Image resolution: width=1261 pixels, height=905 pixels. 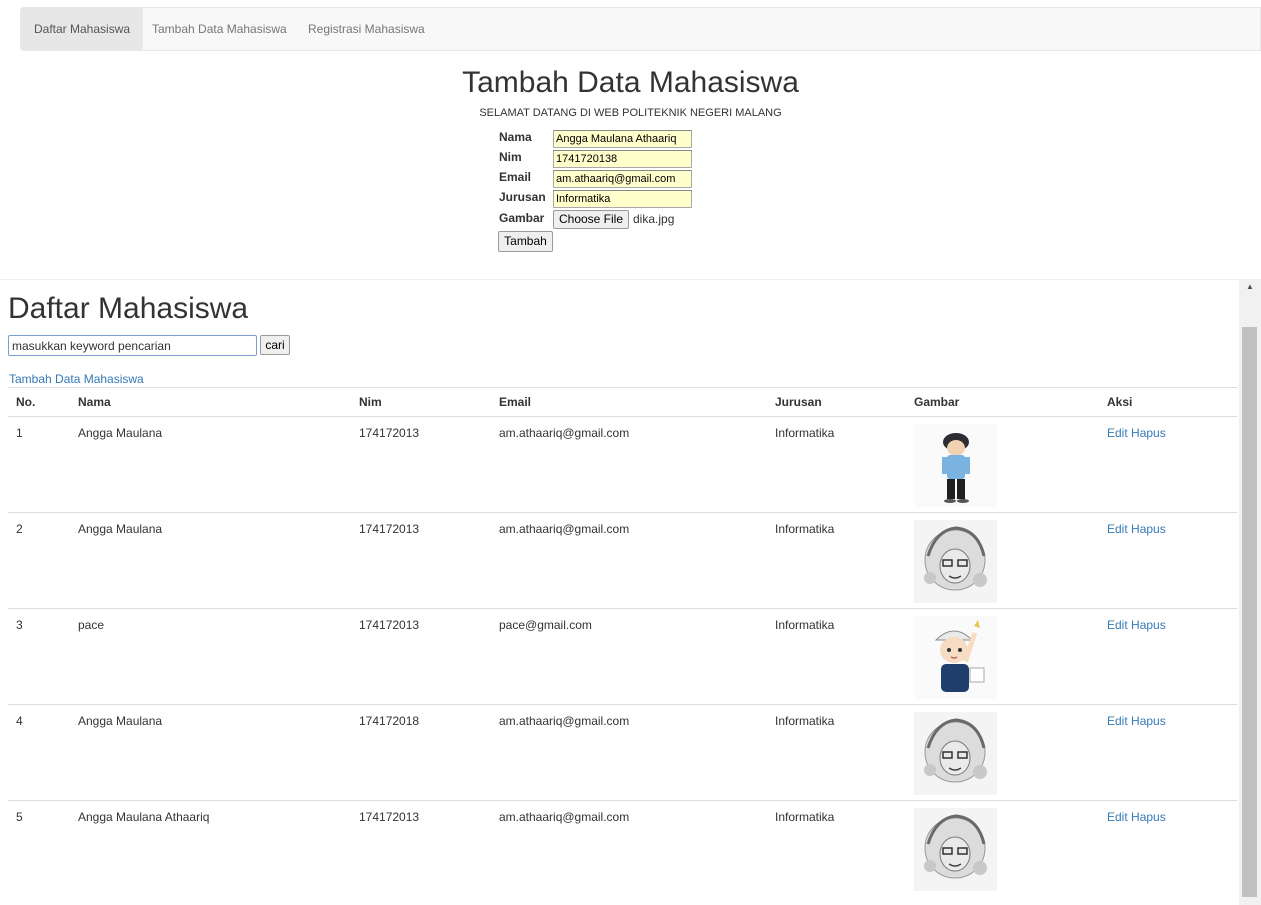 I want to click on cell-no: 3, so click(x=19, y=625).